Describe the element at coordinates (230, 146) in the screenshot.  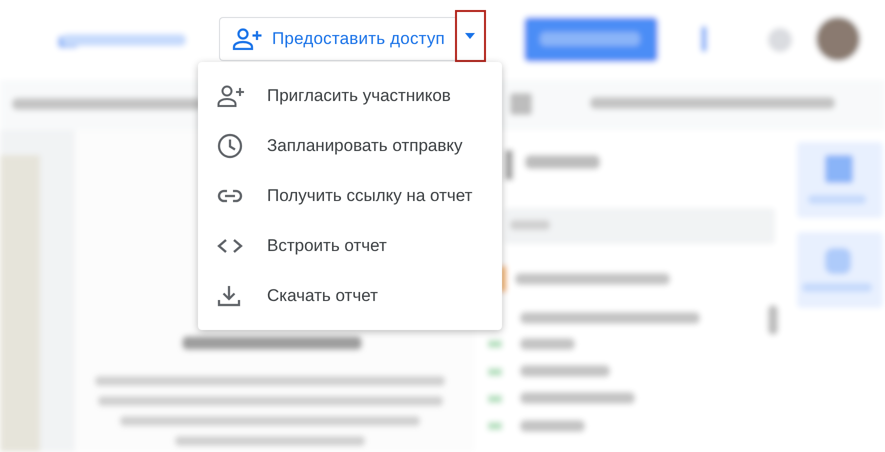
I see `clock-icon` at that location.